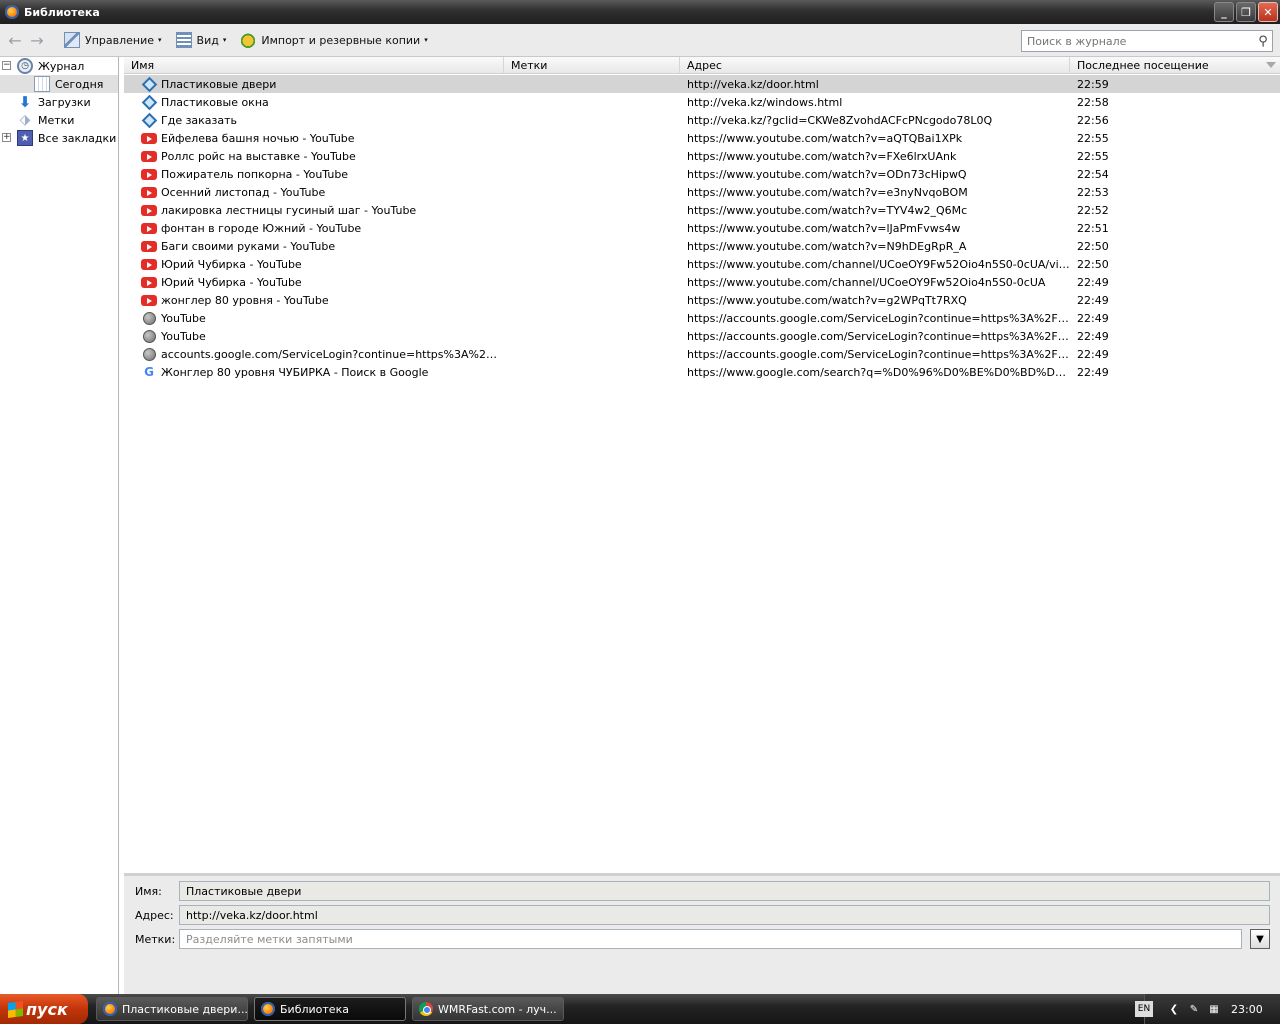 The image size is (1280, 1024). I want to click on import-icon, so click(248, 40).